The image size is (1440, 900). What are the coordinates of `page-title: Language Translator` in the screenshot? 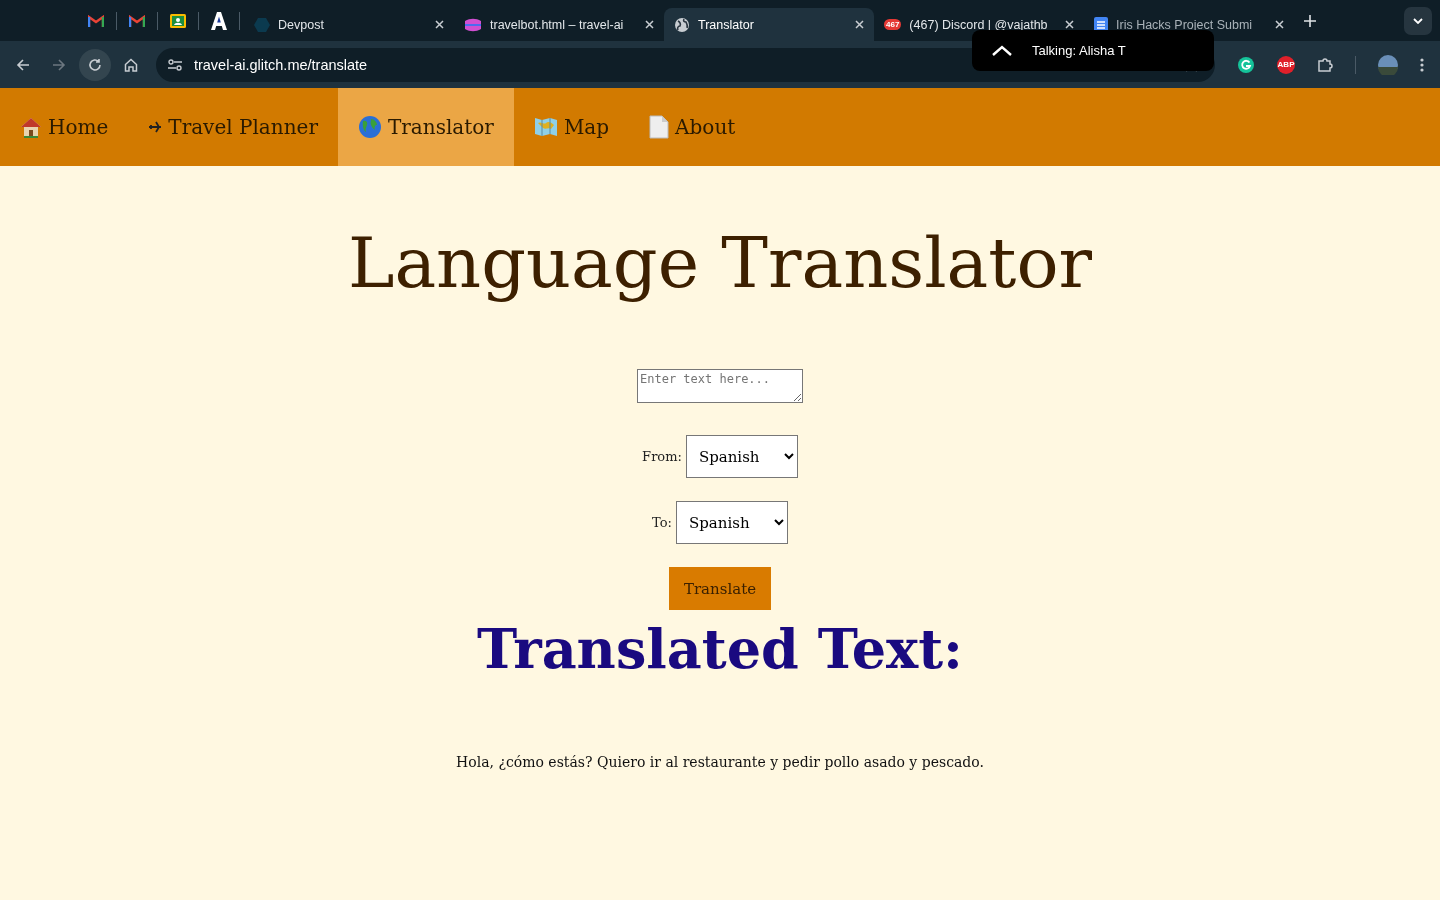 It's located at (720, 263).